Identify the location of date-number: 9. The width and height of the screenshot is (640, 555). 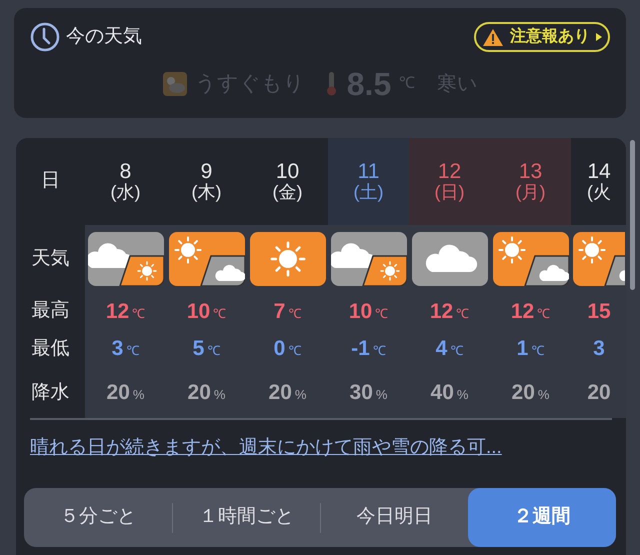
(206, 172).